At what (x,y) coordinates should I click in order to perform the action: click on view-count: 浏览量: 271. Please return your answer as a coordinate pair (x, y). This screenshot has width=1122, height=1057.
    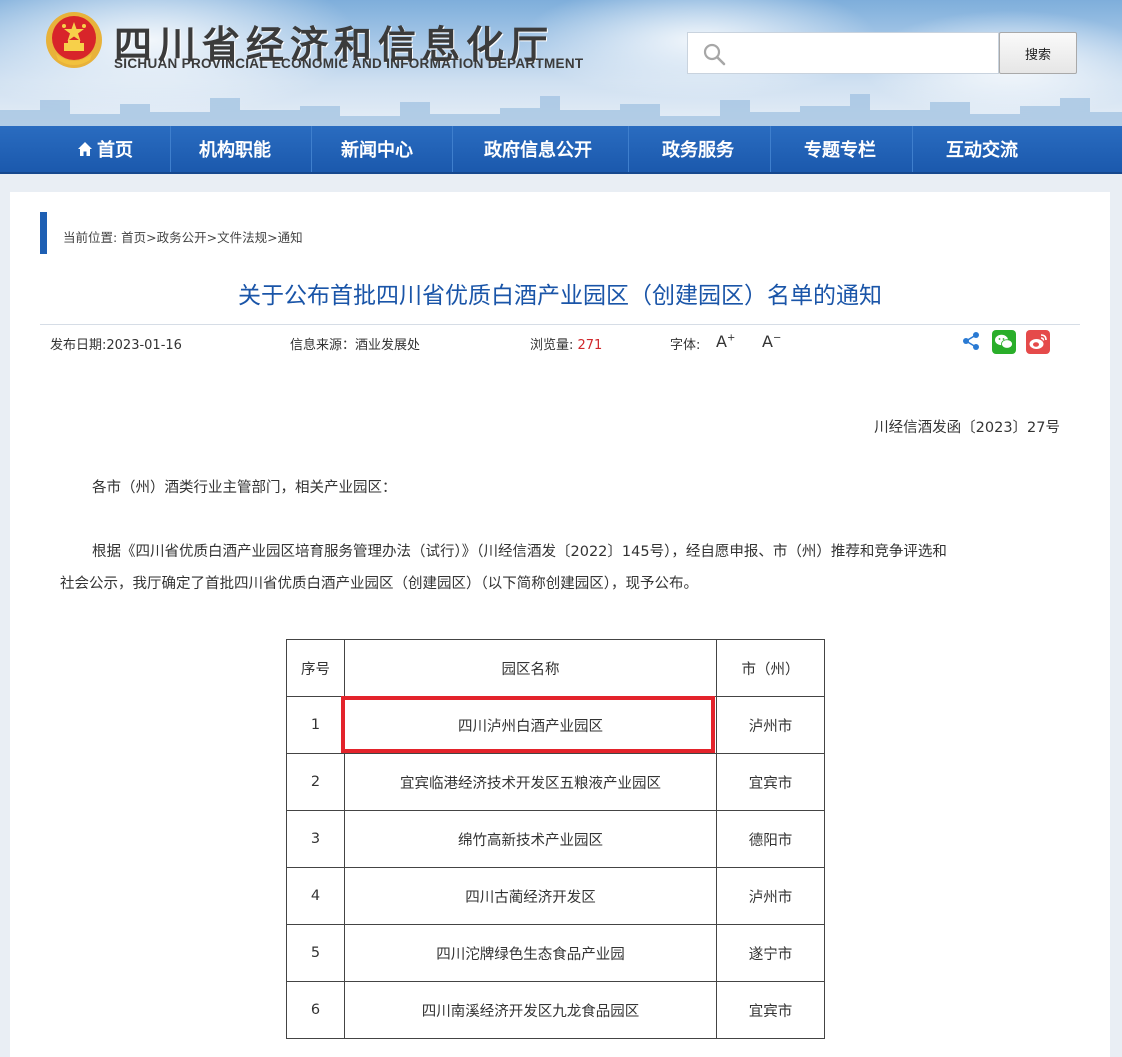
    Looking at the image, I should click on (566, 343).